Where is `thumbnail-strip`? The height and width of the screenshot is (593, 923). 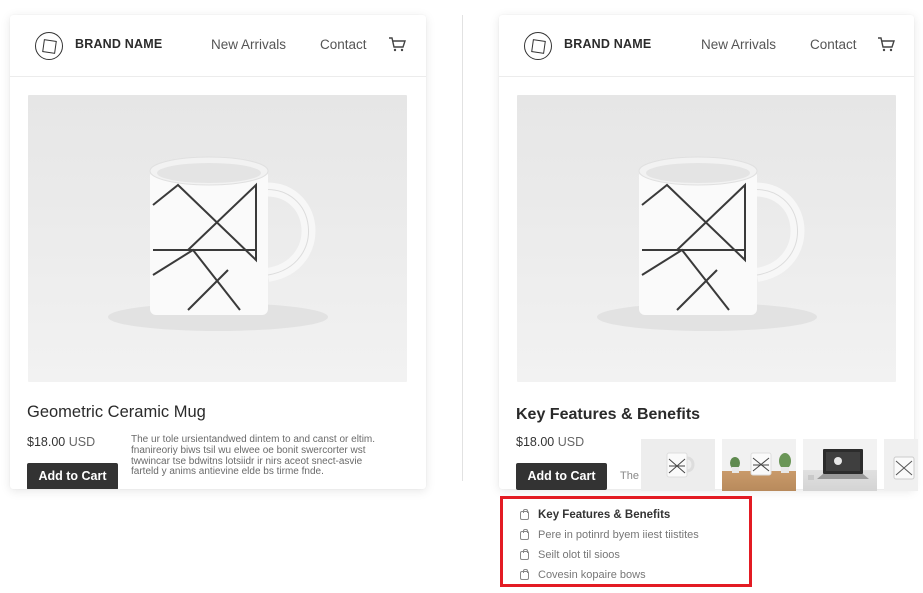 thumbnail-strip is located at coordinates (779, 465).